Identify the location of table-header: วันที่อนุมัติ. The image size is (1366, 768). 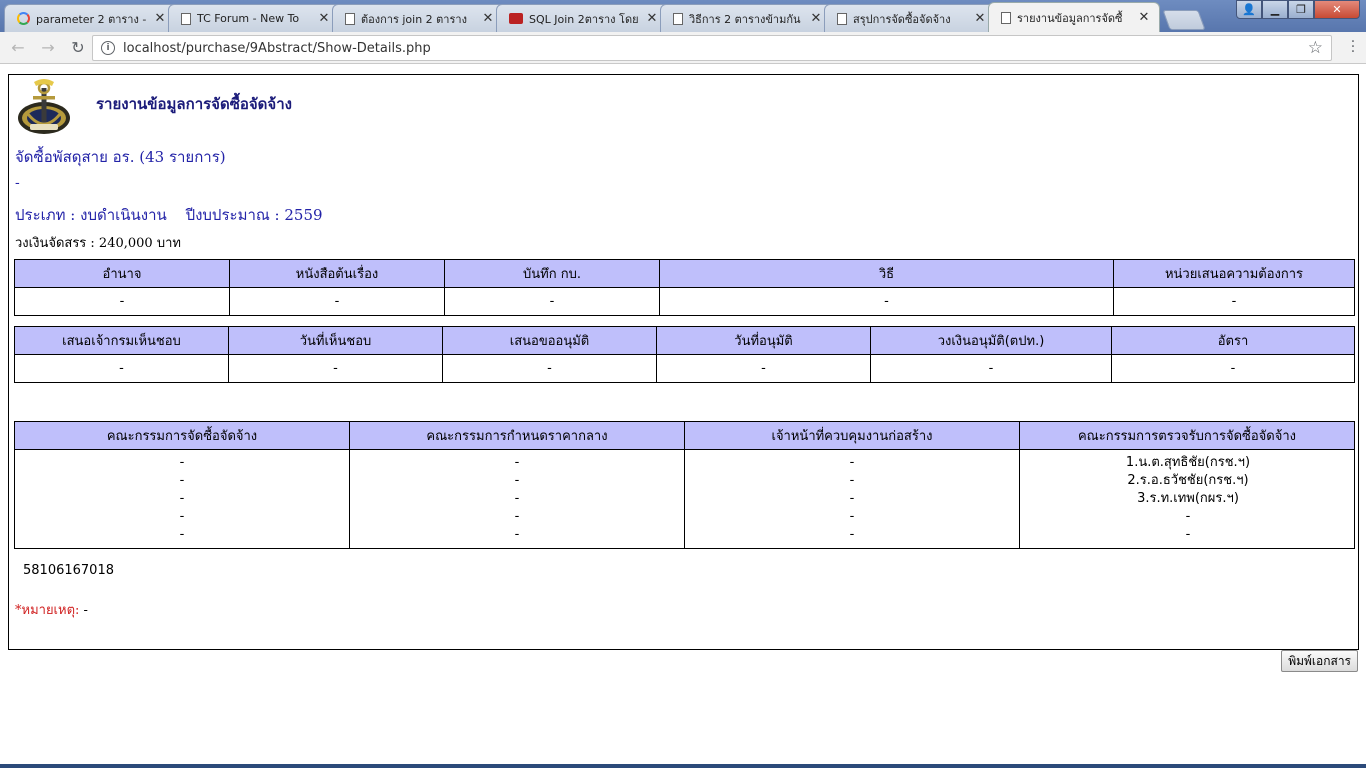
(763, 340).